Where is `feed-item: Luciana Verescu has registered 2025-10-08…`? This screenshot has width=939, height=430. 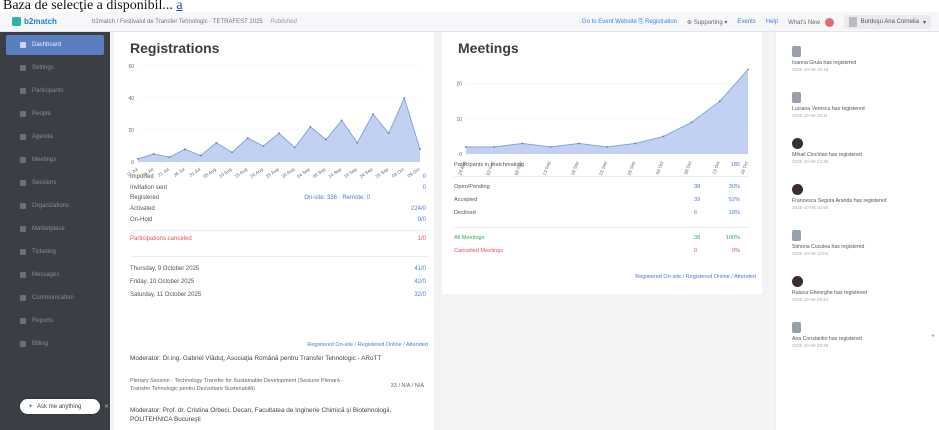
feed-item: Luciana Verescu has registered 2025-10-08… is located at coordinates (862, 105).